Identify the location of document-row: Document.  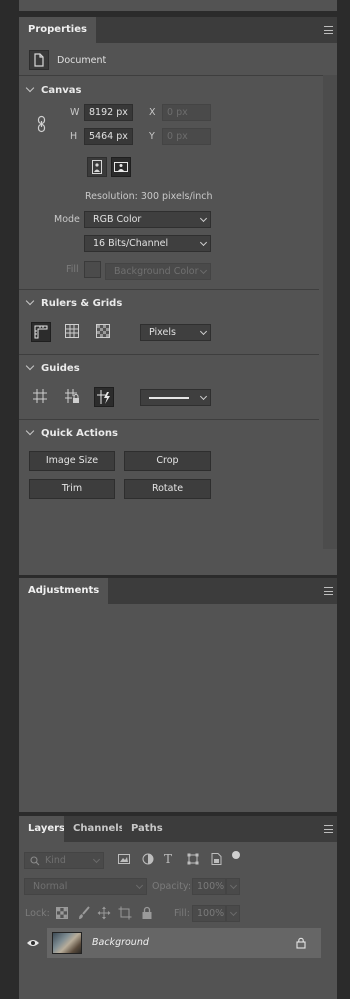
(178, 58).